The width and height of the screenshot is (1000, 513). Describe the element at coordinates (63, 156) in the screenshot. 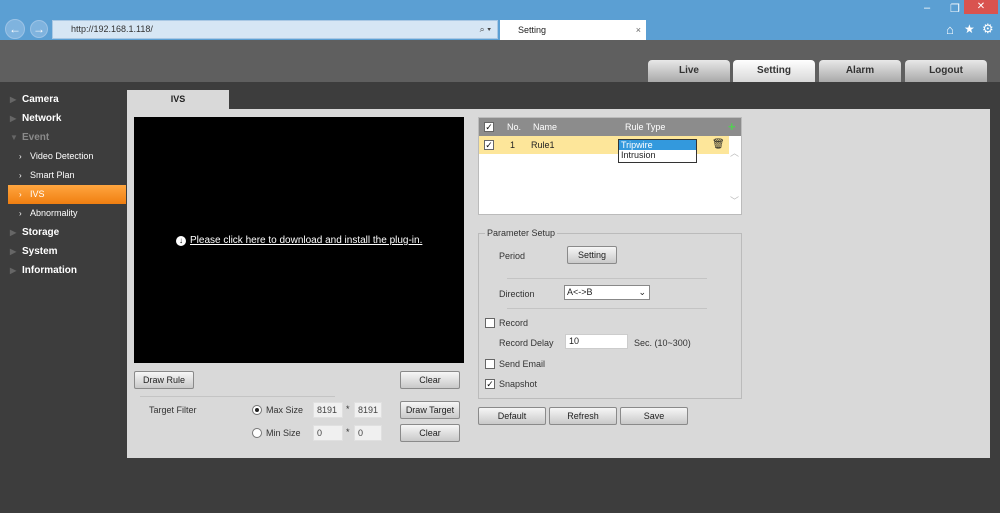

I see `sidebar-item-video-detection: › Video Detection` at that location.